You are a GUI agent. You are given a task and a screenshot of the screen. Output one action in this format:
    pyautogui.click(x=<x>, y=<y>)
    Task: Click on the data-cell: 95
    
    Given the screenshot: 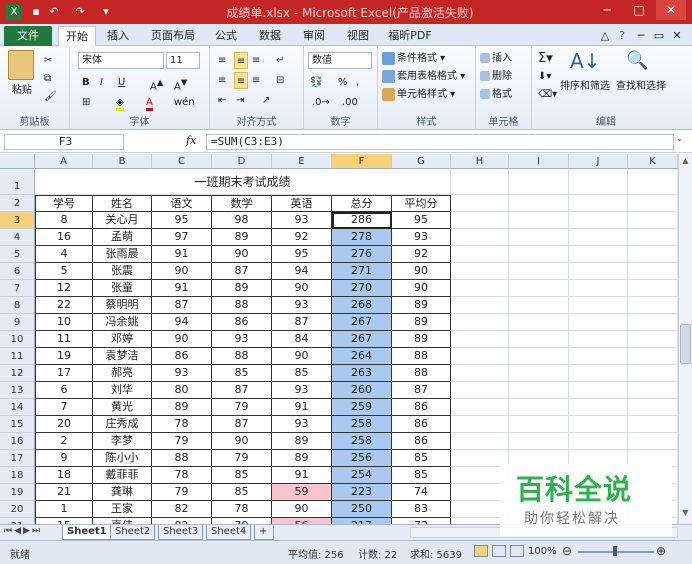 What is the action you would take?
    pyautogui.click(x=421, y=220)
    